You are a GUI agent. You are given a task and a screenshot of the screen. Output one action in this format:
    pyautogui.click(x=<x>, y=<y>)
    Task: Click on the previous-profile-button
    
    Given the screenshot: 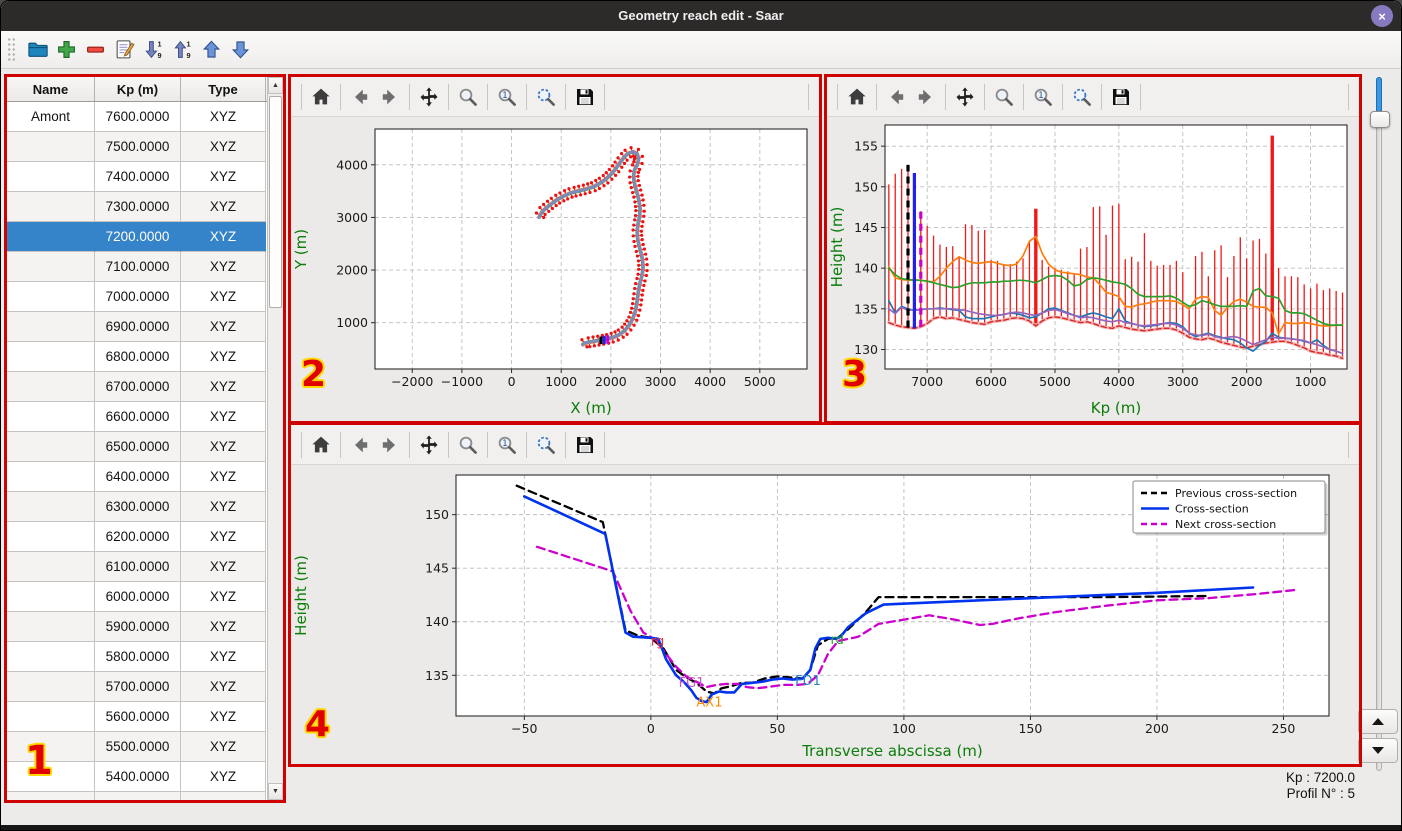 What is the action you would take?
    pyautogui.click(x=1378, y=721)
    